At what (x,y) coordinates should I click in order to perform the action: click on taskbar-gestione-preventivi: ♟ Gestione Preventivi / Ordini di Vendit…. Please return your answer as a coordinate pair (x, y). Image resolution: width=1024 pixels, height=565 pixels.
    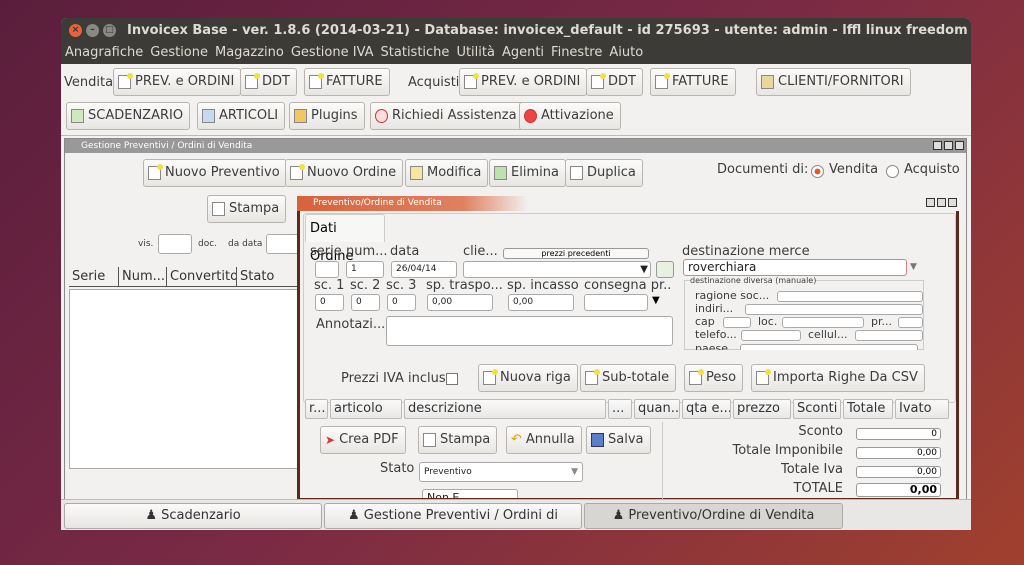
    Looking at the image, I should click on (453, 516).